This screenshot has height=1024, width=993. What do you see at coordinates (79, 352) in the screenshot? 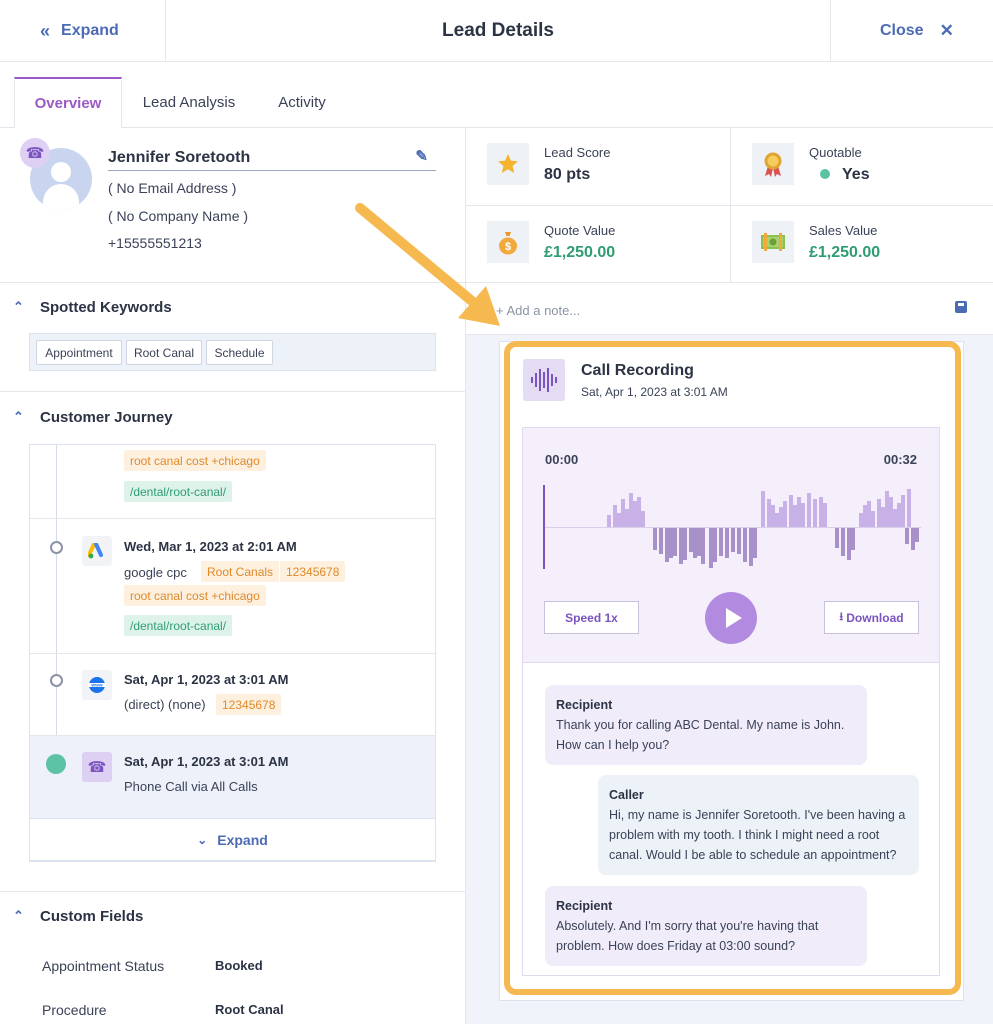
I see `keyword-tag: Appointment` at bounding box center [79, 352].